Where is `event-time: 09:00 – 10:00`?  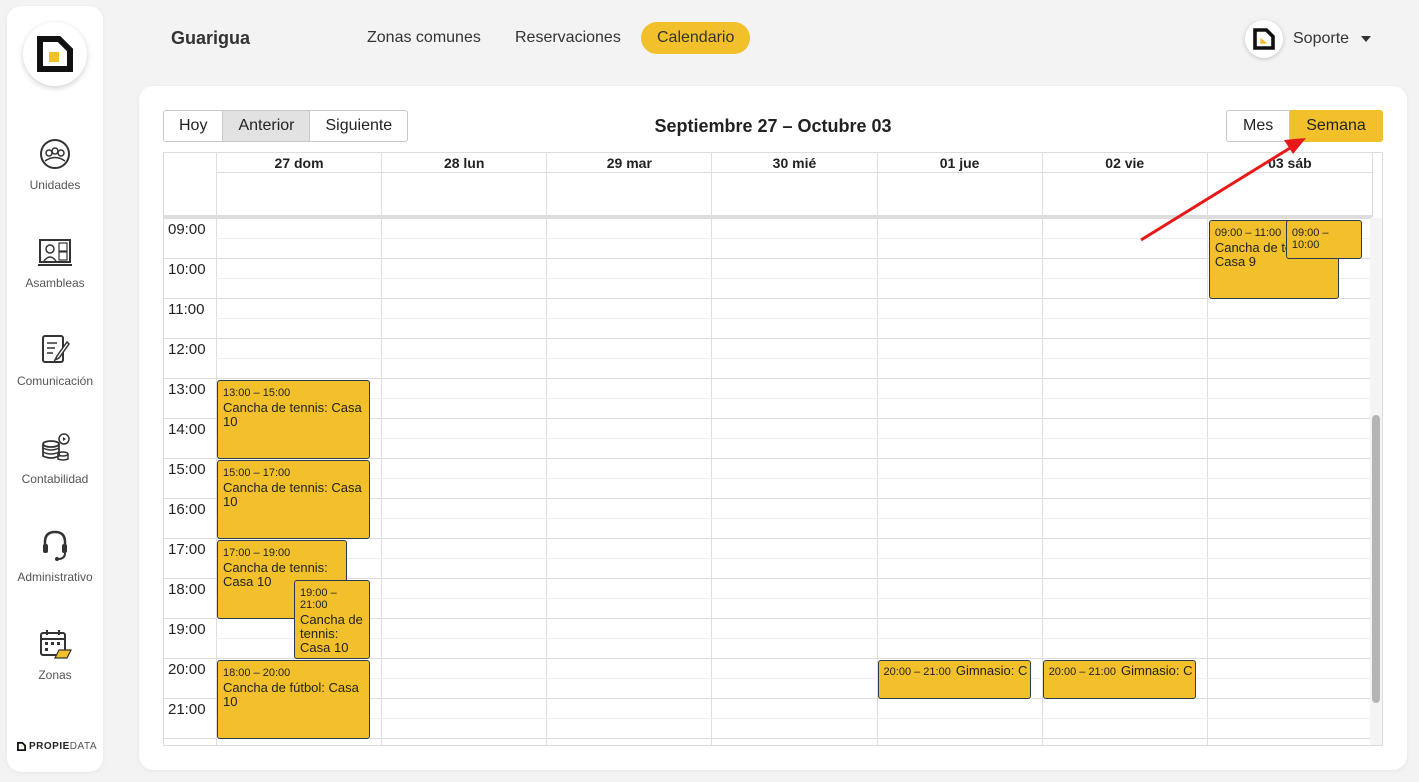 event-time: 09:00 – 10:00 is located at coordinates (1310, 239).